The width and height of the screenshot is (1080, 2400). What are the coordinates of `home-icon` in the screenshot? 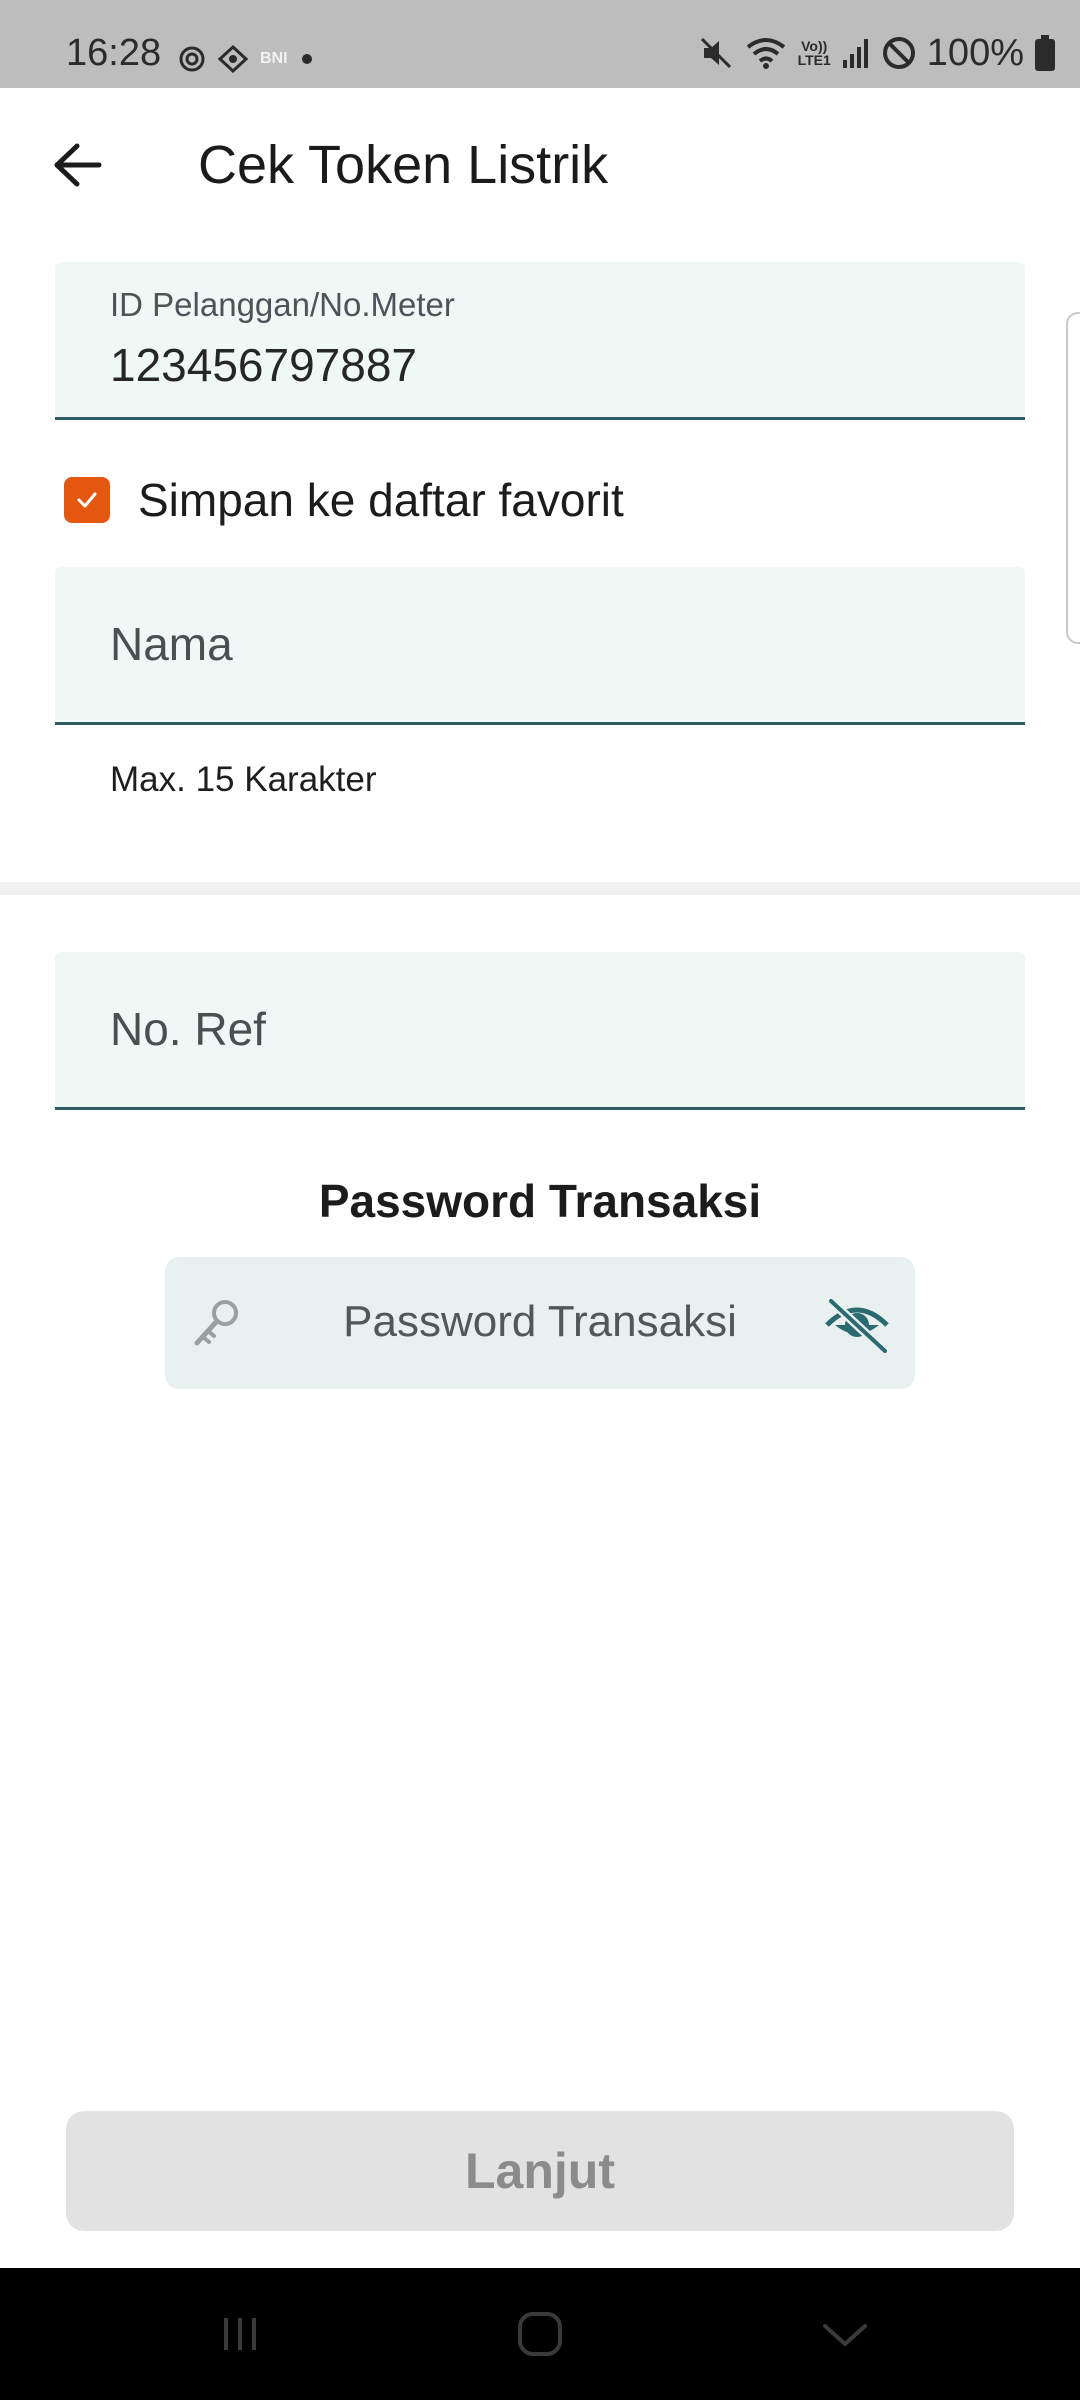 It's located at (540, 2334).